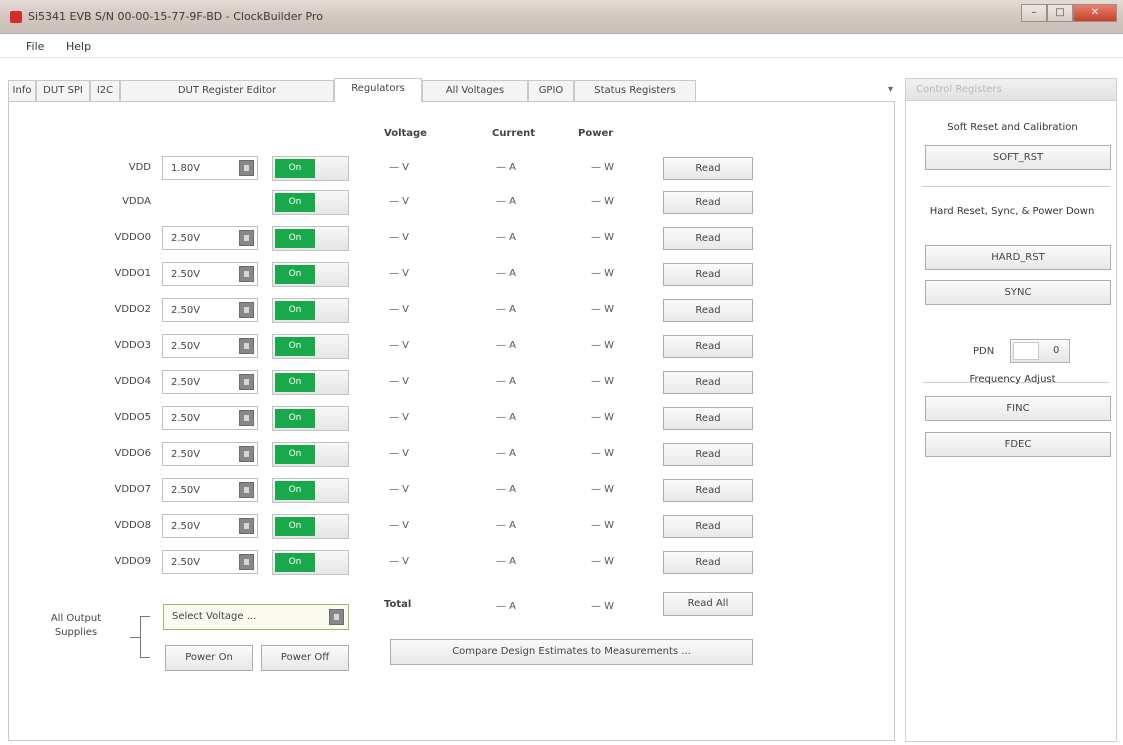 The width and height of the screenshot is (1123, 745). What do you see at coordinates (635, 91) in the screenshot?
I see `tab-status-registers: Status Registers` at bounding box center [635, 91].